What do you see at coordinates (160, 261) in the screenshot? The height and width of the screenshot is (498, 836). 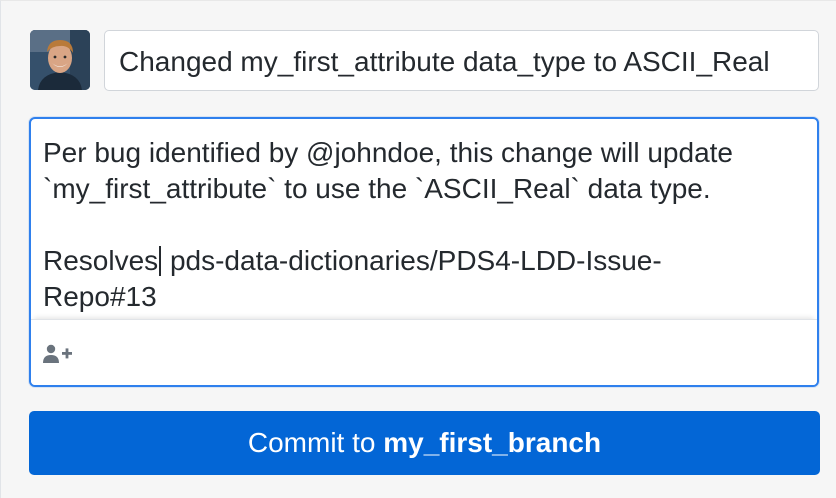 I see `text-caret` at bounding box center [160, 261].